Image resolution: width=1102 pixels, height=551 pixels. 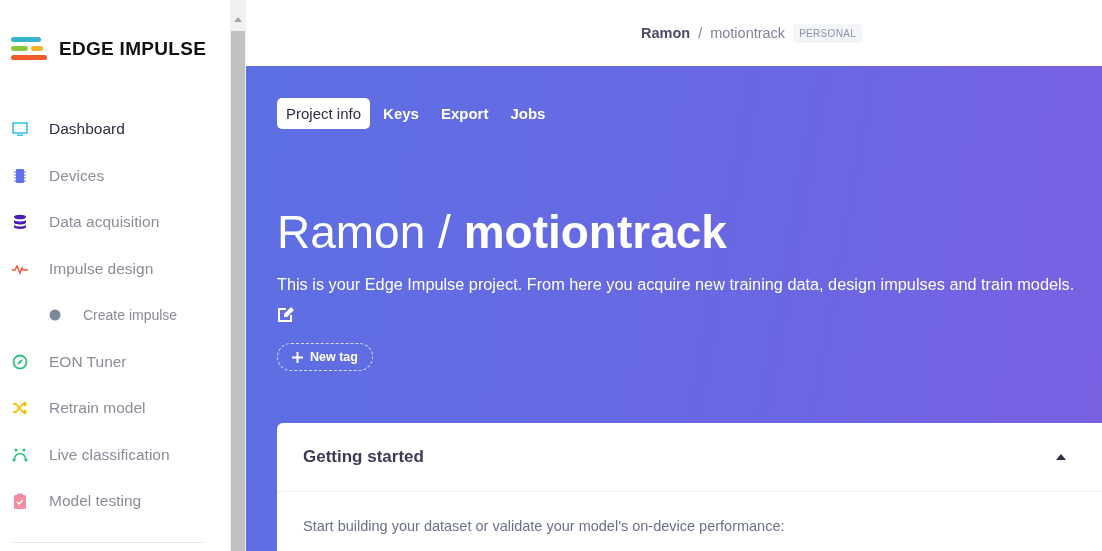 I want to click on tab: Export, so click(x=464, y=113).